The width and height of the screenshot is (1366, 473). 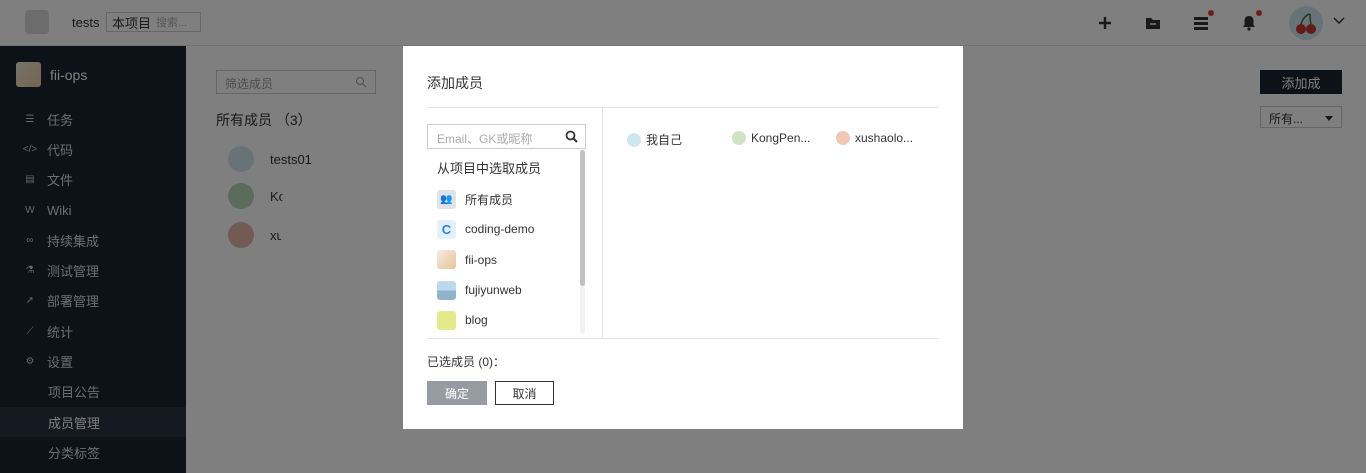 I want to click on project-thumb-icon, so click(x=446, y=260).